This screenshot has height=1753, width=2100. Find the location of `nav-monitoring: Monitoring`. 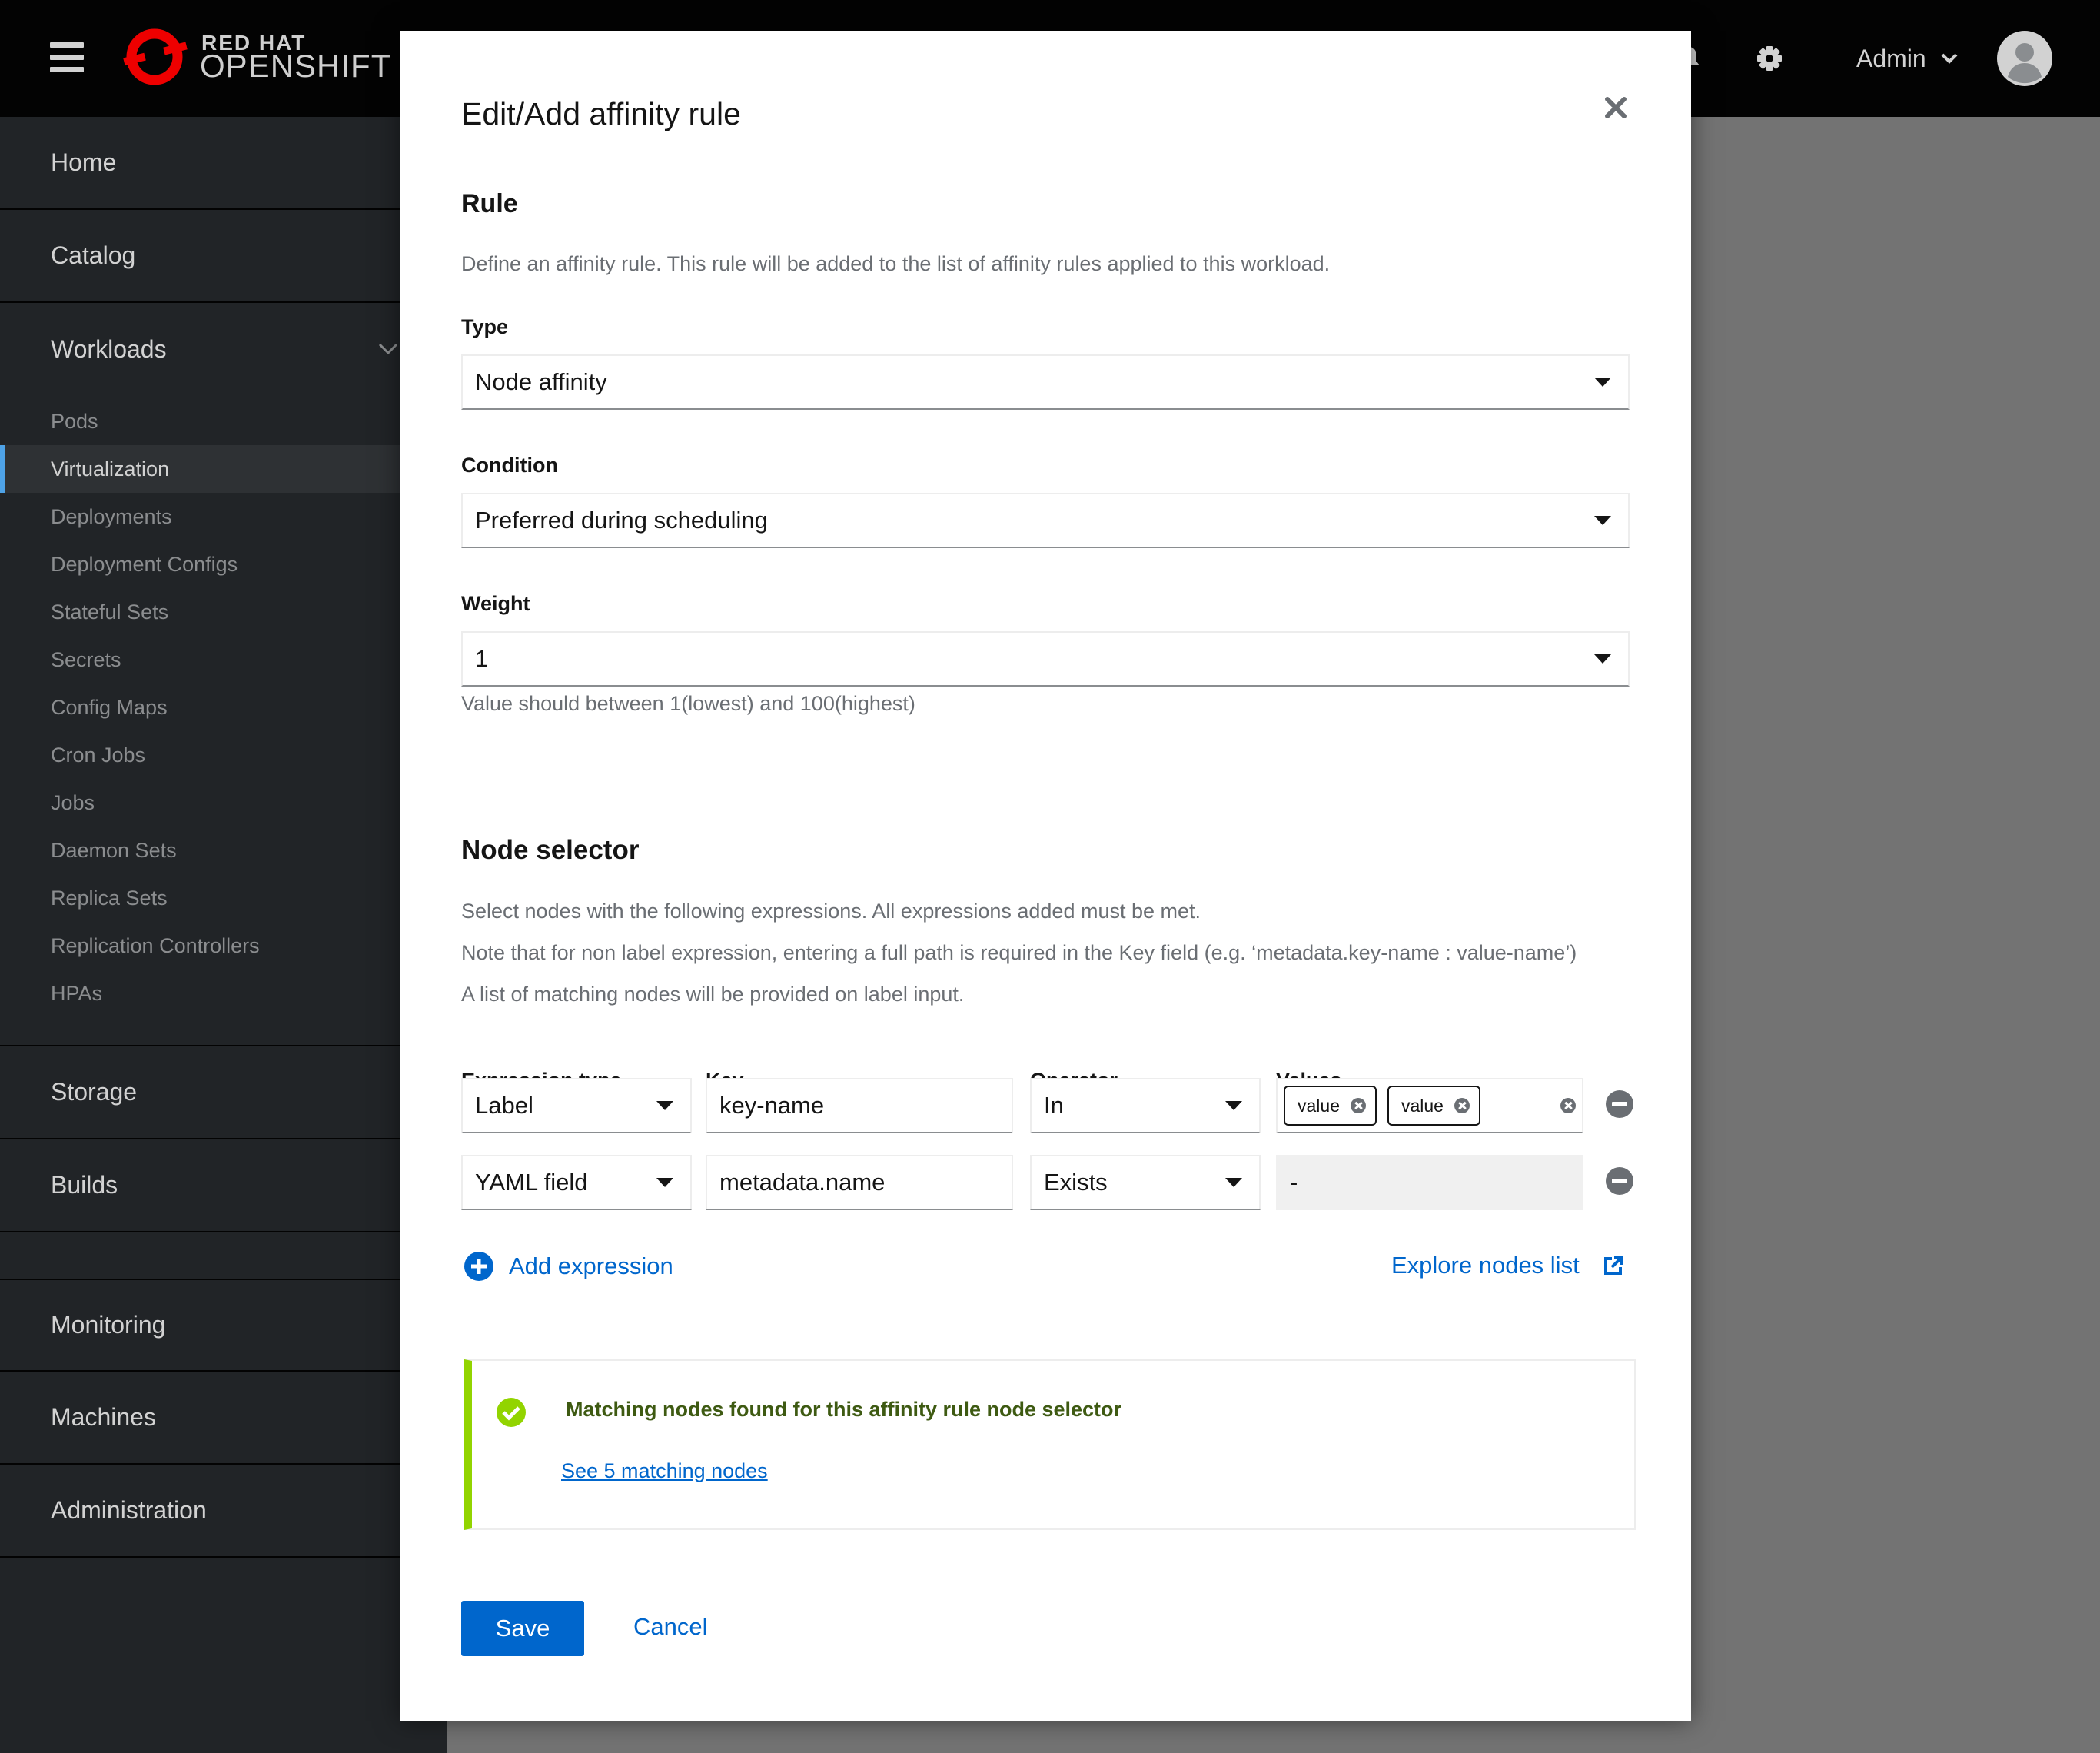

nav-monitoring: Monitoring is located at coordinates (200, 1326).